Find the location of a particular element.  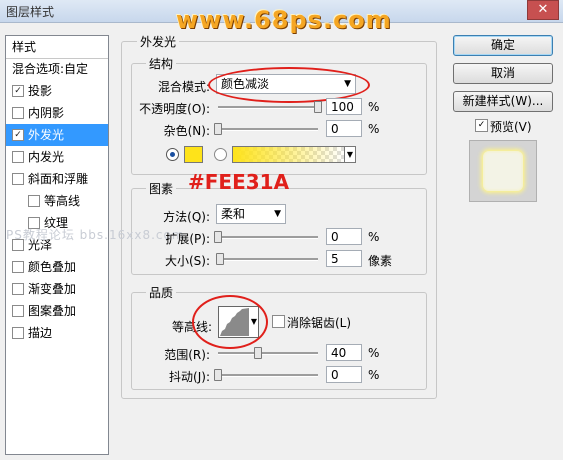

size-label: 大小(S): is located at coordinates (187, 261).